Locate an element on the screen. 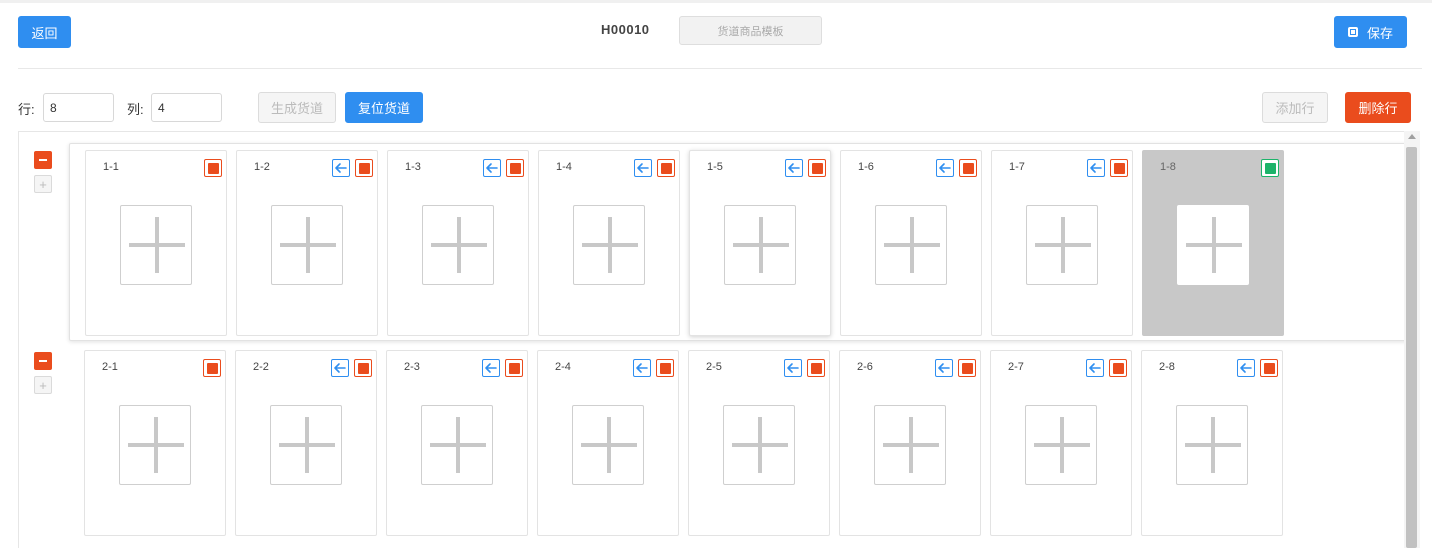 The width and height of the screenshot is (1432, 548). slot-card: 1-5 is located at coordinates (760, 243).